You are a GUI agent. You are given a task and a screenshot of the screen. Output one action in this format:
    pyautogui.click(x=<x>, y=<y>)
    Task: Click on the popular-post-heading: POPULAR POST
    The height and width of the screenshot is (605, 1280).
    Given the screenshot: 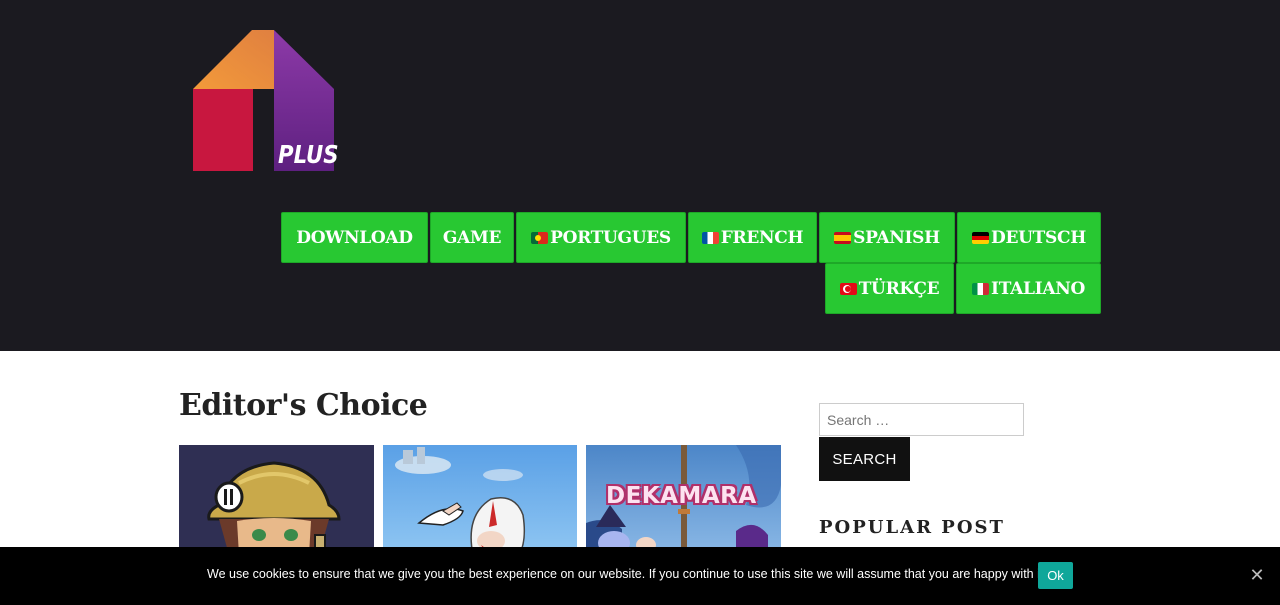 What is the action you would take?
    pyautogui.click(x=912, y=527)
    